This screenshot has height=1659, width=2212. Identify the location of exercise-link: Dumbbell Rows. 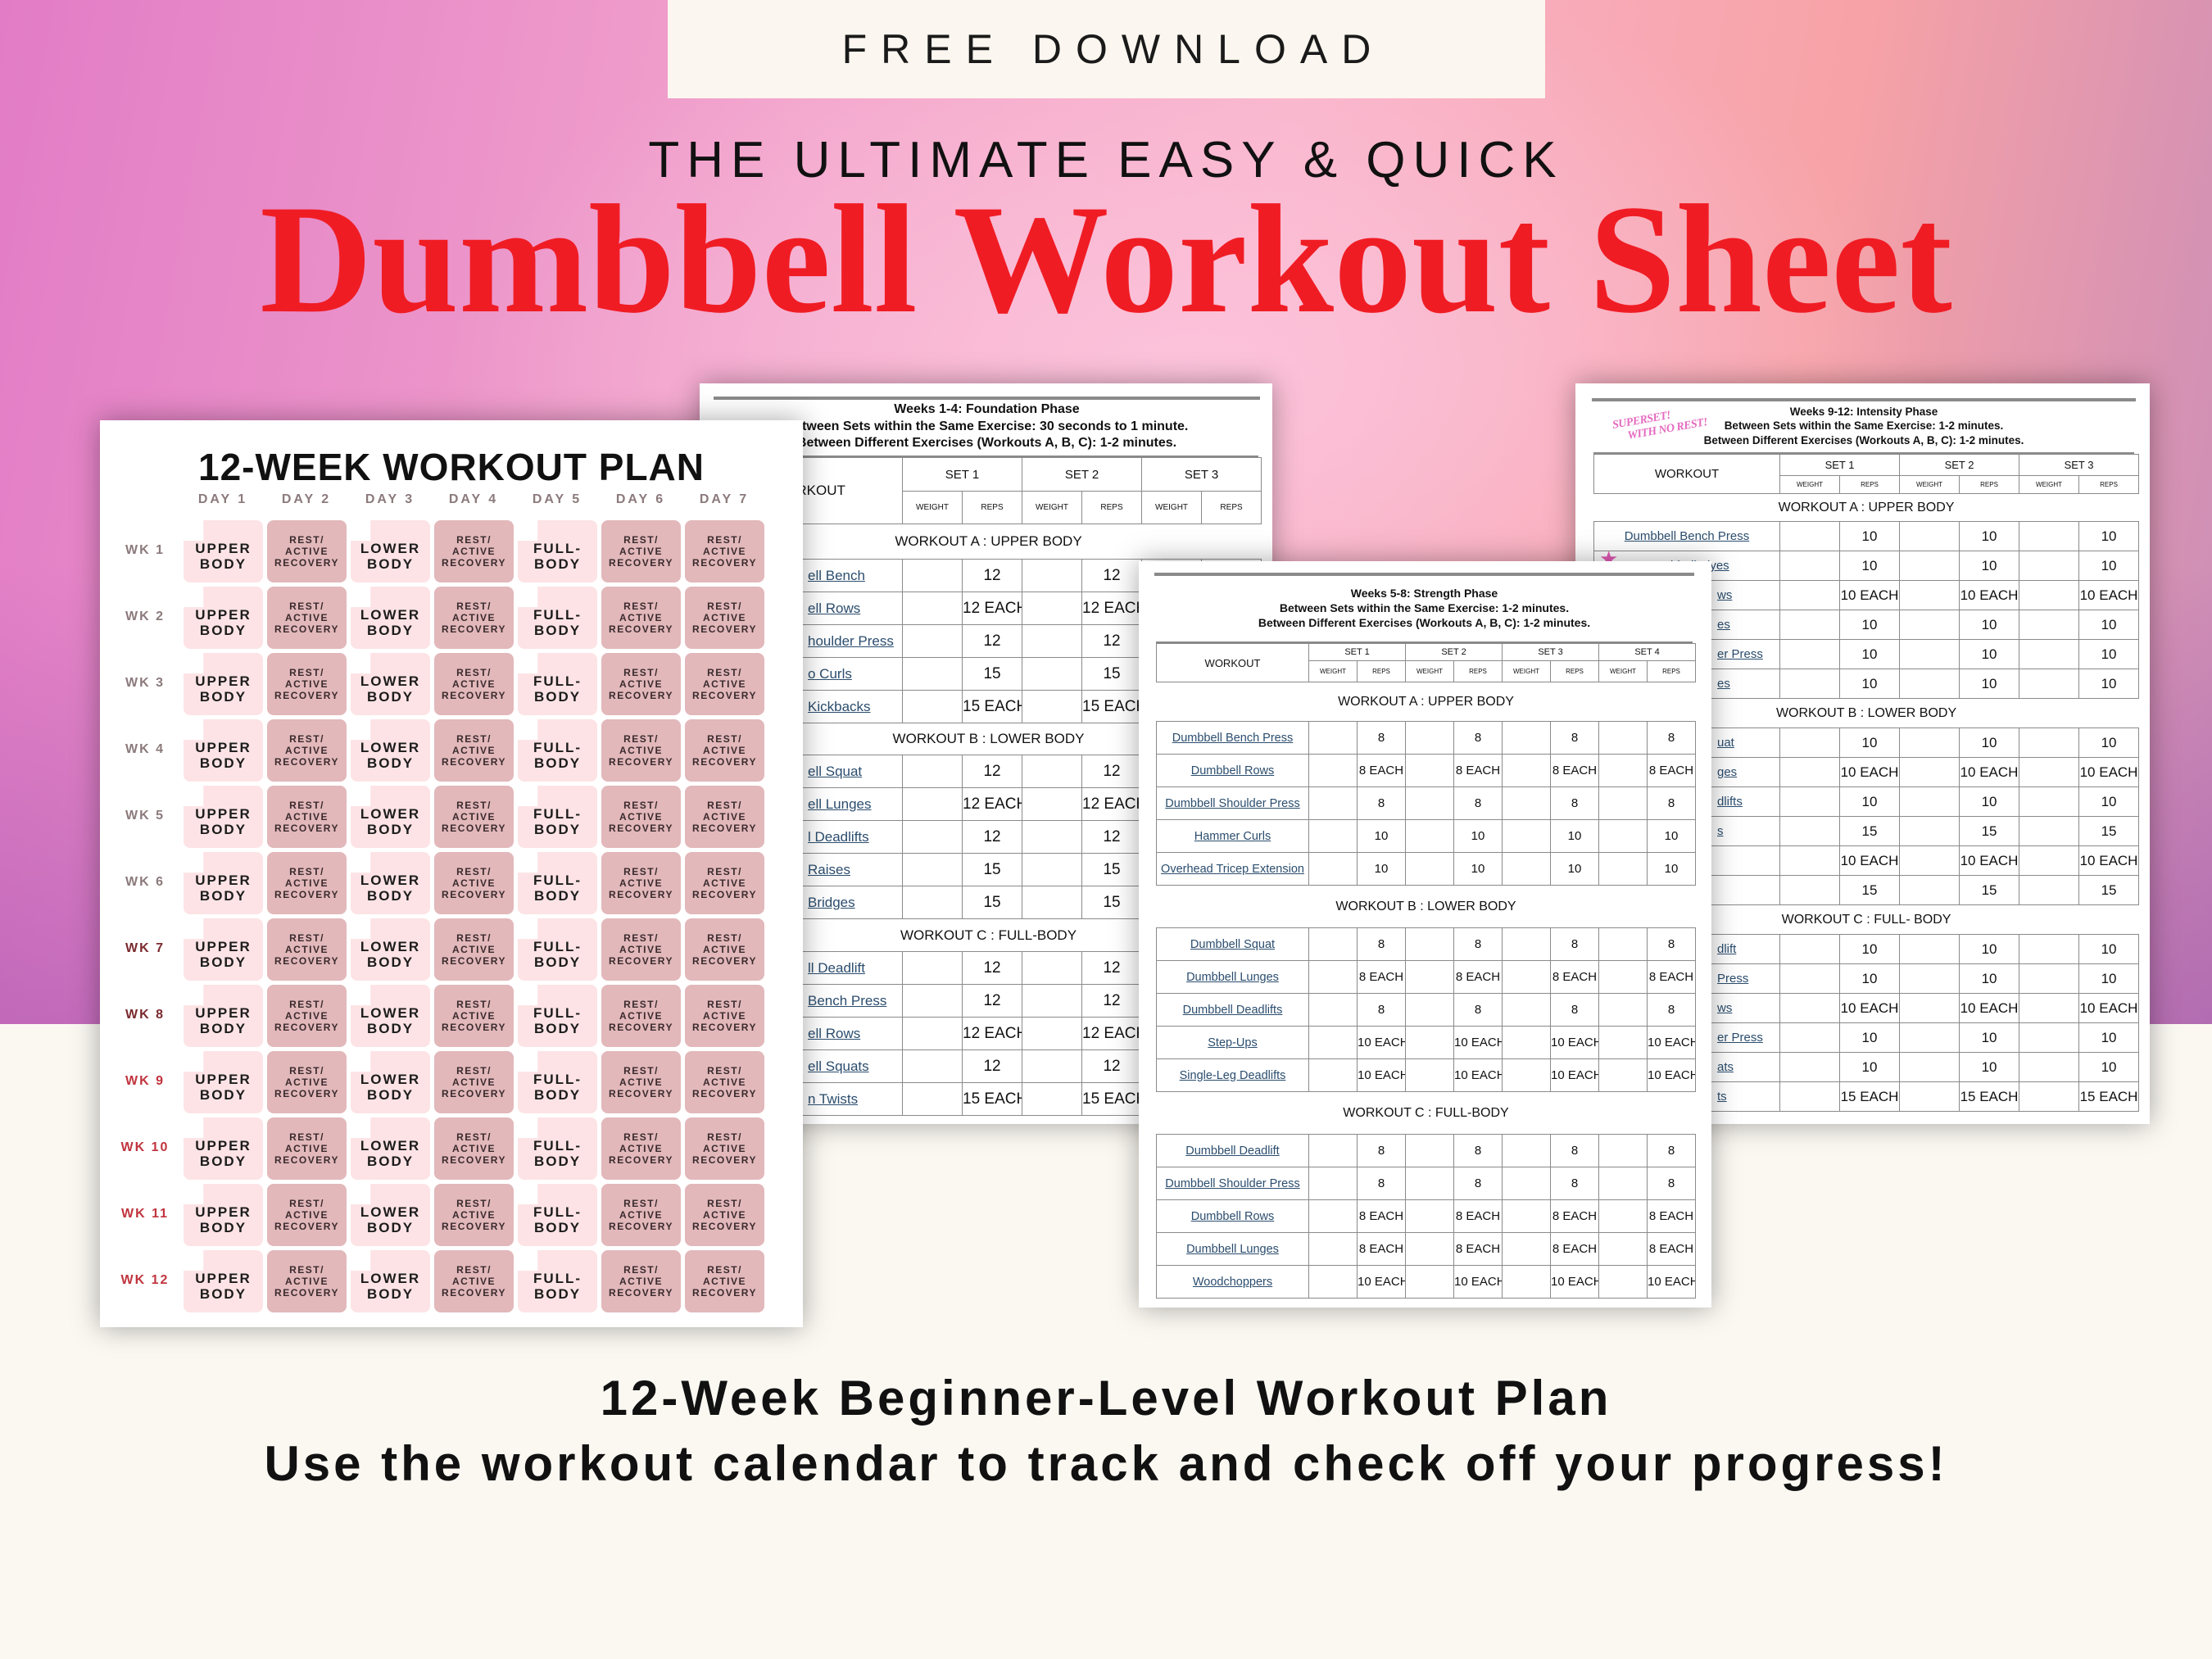
(1233, 1216).